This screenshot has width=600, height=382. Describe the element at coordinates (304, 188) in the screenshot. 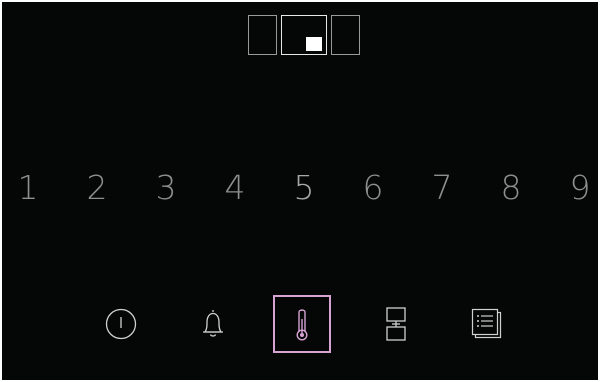

I see `power-level-5: 5` at that location.